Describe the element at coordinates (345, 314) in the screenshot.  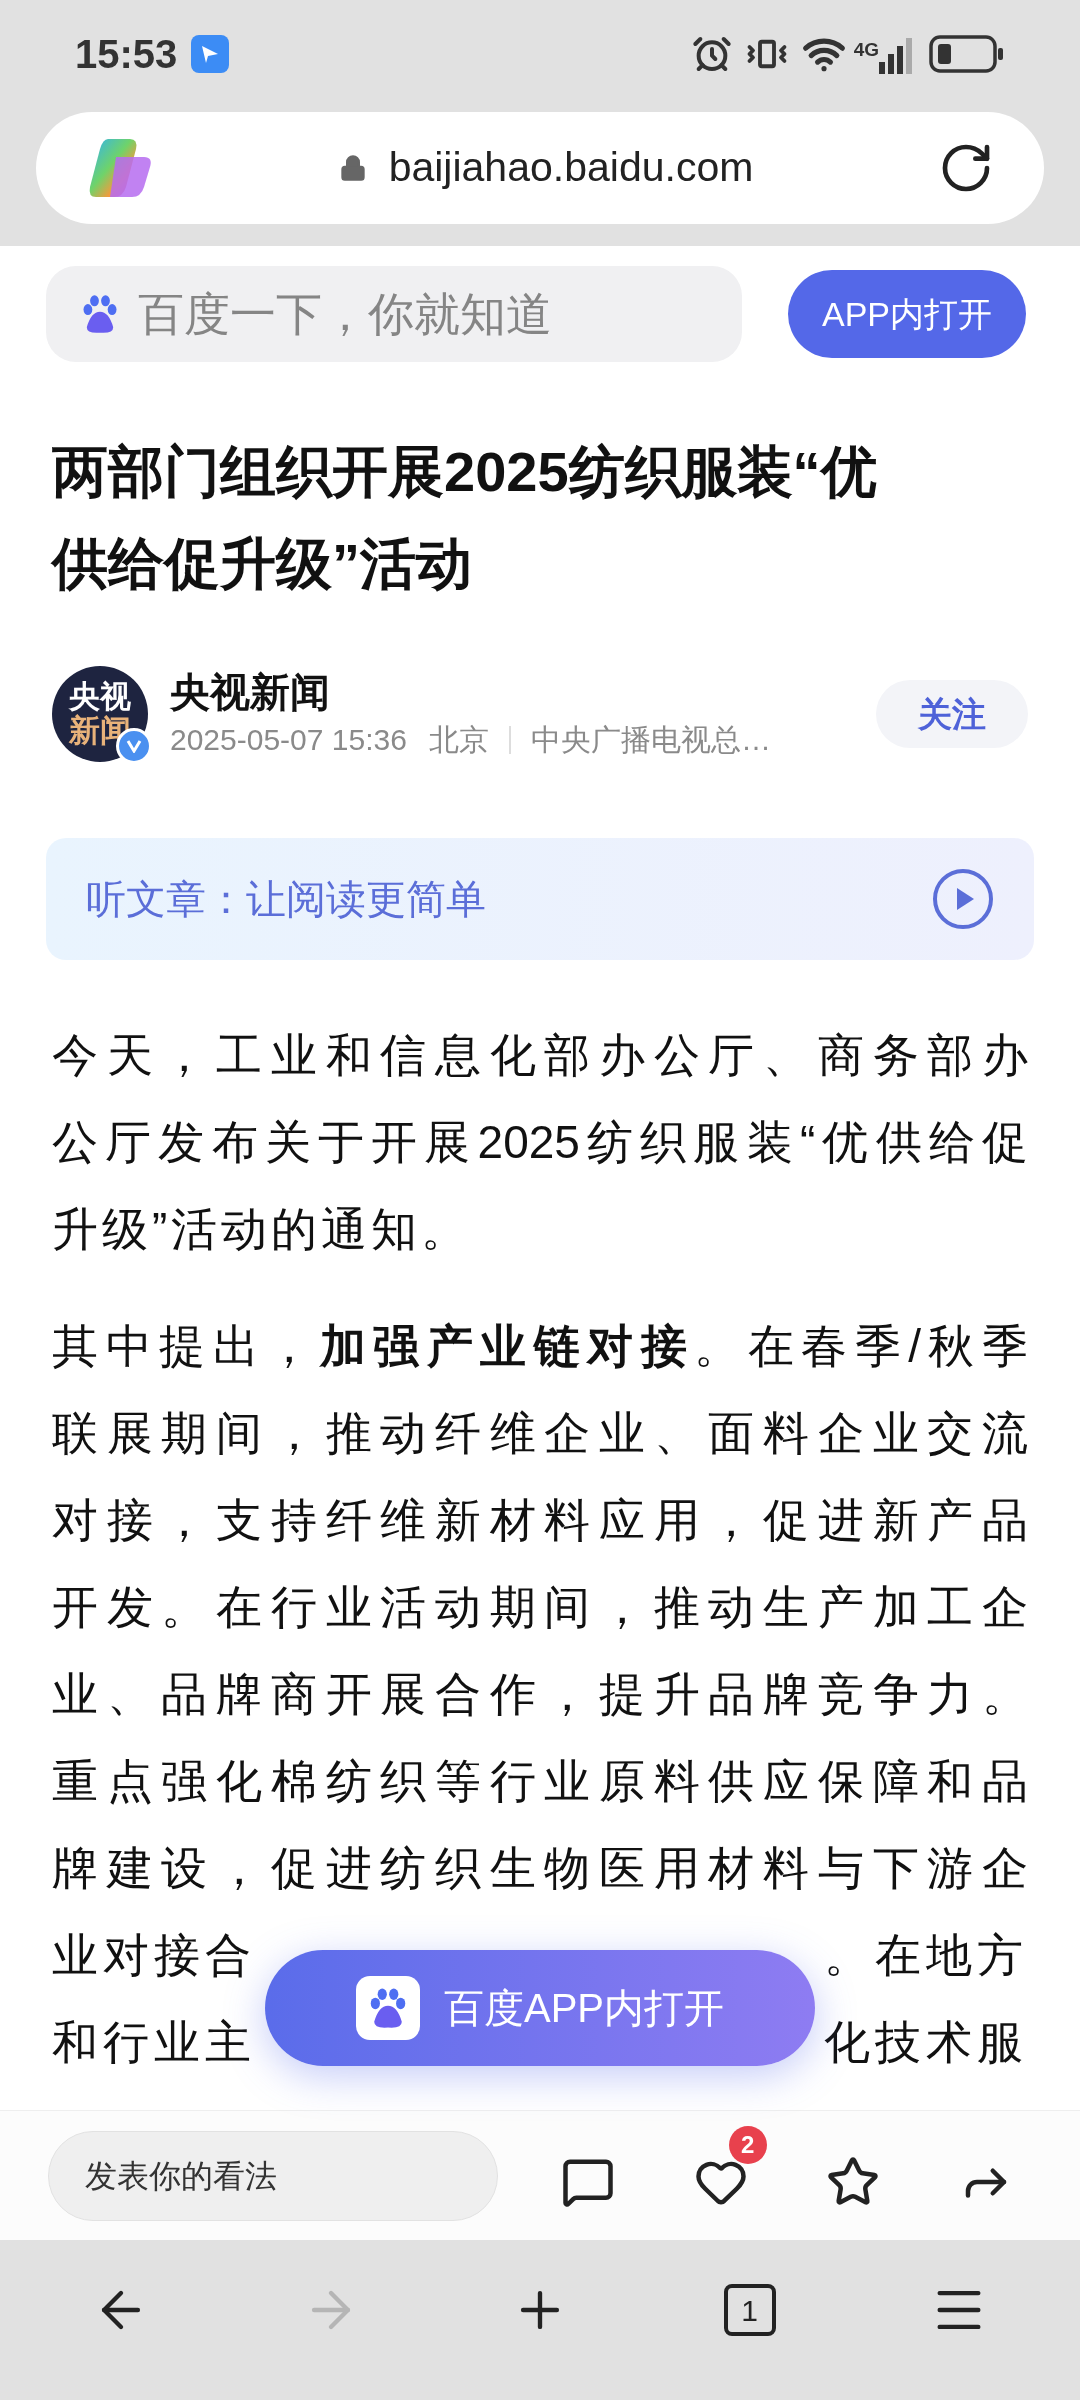
I see `search-placeholder: 百度一下，你就知道` at that location.